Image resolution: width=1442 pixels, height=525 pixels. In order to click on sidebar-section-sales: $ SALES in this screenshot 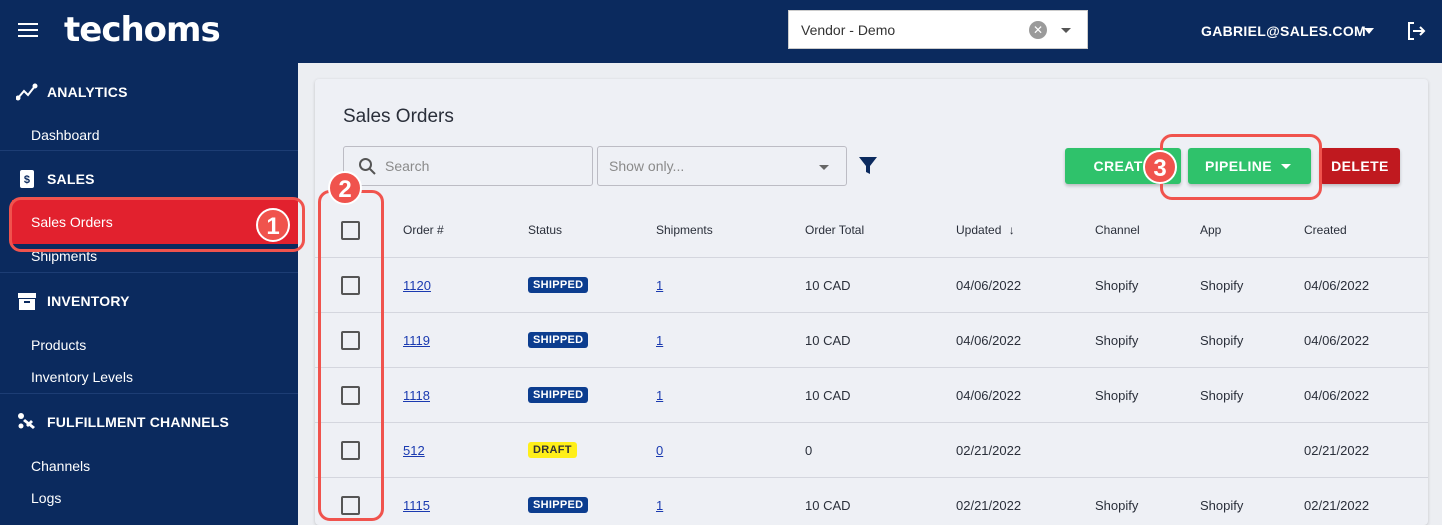, I will do `click(55, 179)`.